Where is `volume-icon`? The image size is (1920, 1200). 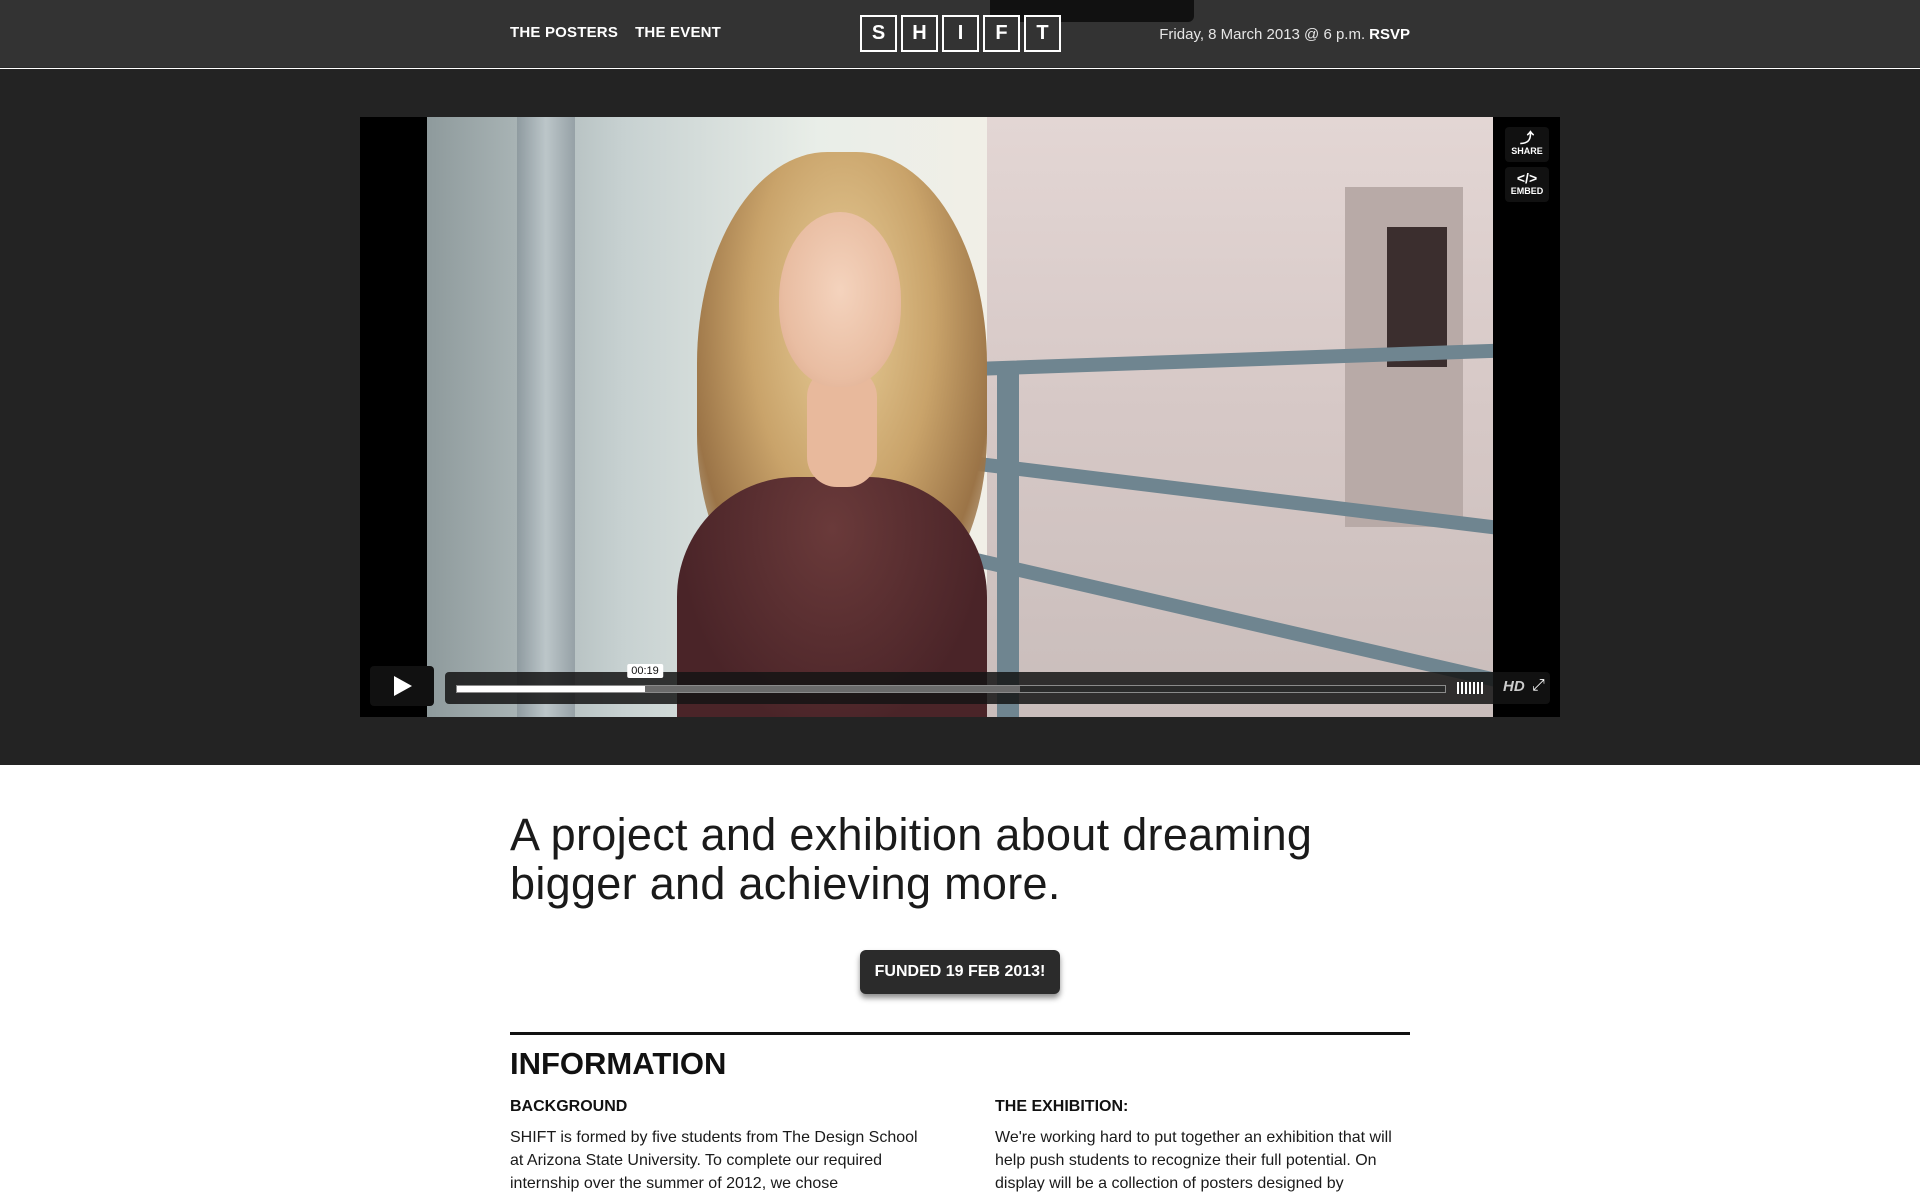 volume-icon is located at coordinates (1470, 688).